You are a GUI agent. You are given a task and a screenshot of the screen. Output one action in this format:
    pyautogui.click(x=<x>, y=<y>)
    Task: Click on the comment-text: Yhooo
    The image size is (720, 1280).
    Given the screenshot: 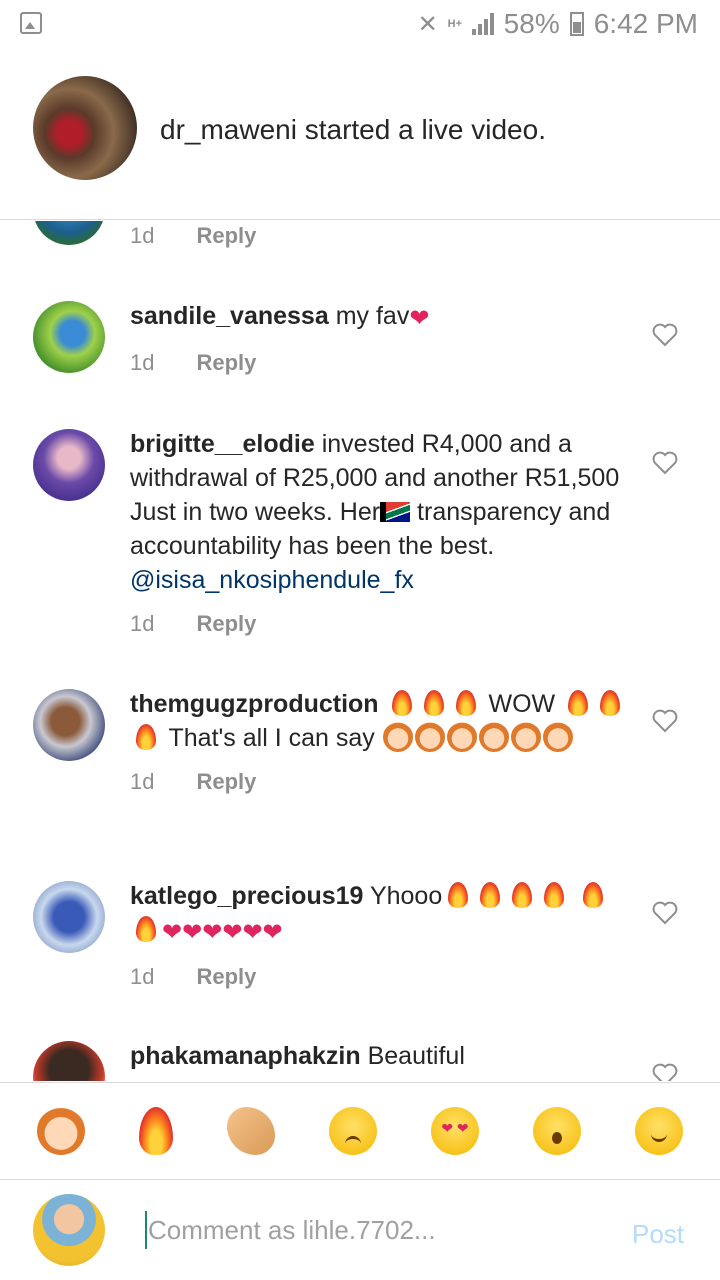 What is the action you would take?
    pyautogui.click(x=406, y=896)
    